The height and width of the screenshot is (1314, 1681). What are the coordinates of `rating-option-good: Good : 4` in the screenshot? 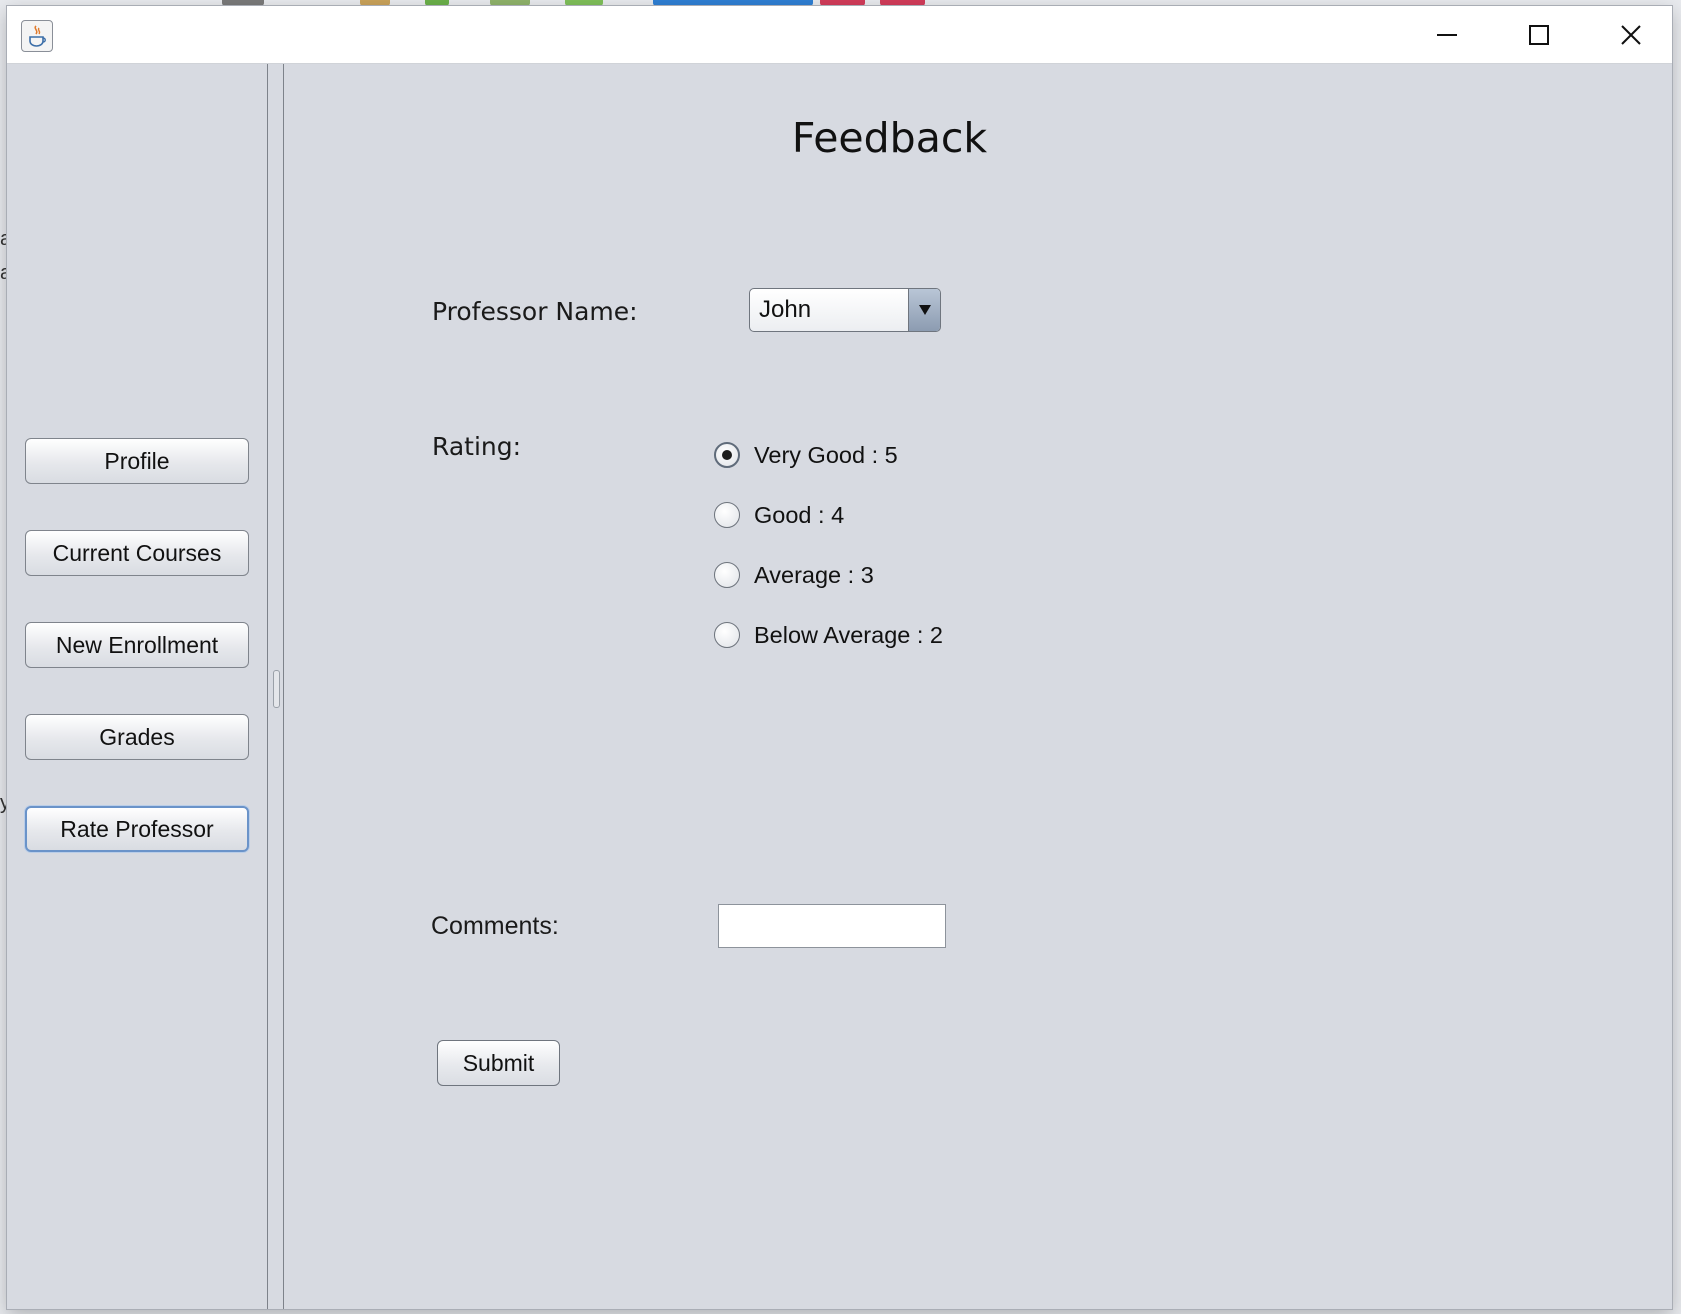 It's located at (779, 515).